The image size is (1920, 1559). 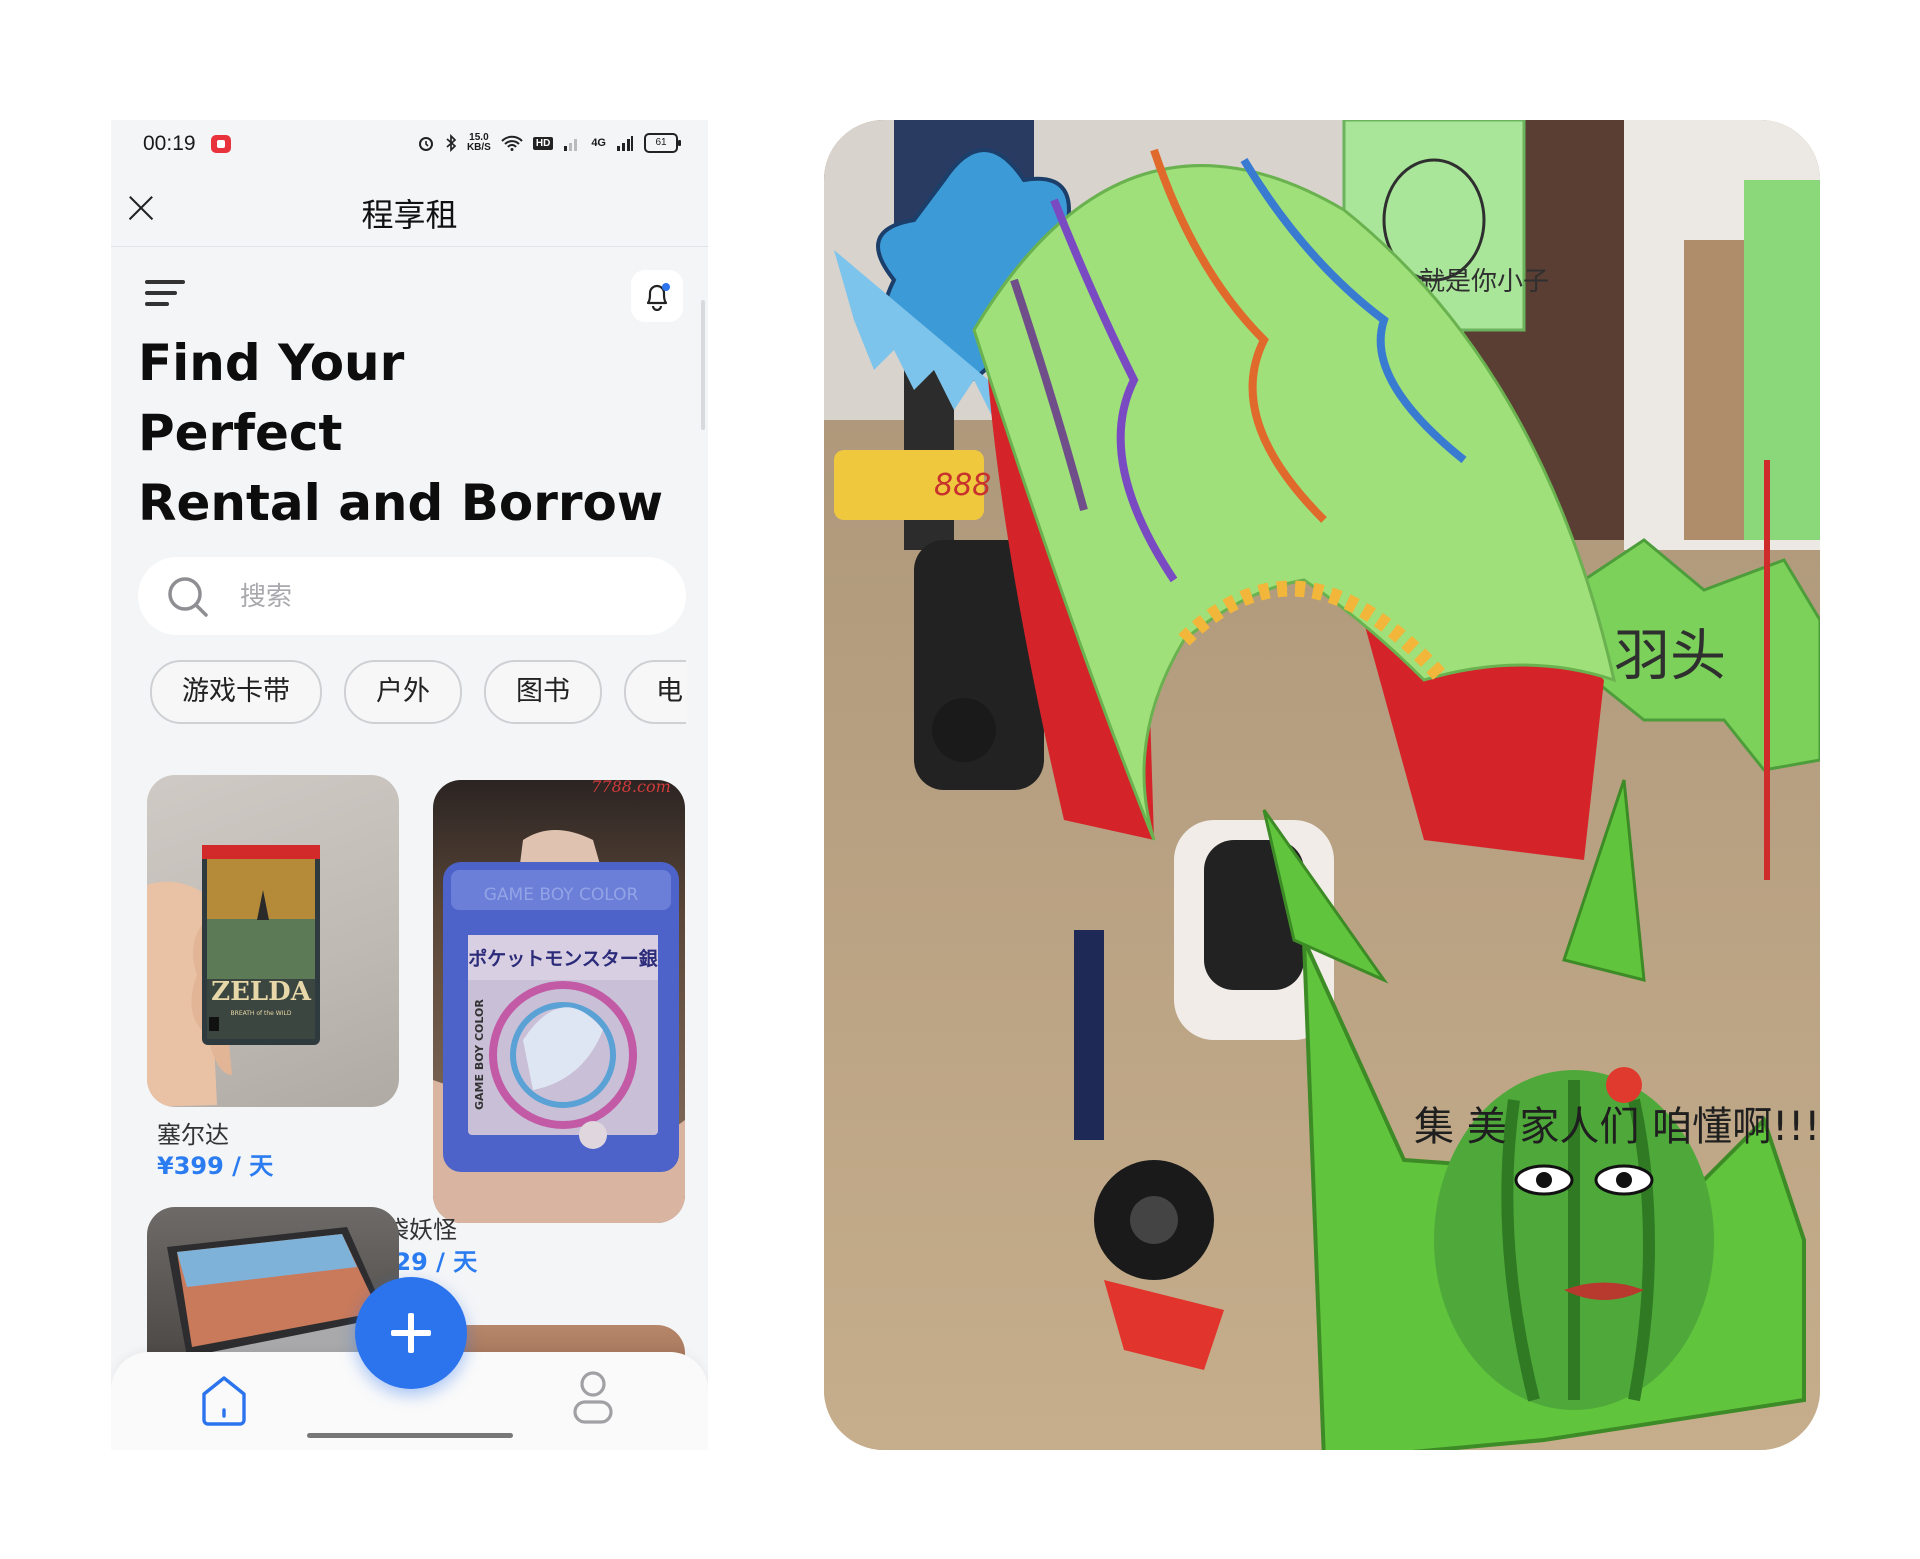 What do you see at coordinates (625, 143) in the screenshot?
I see `signal-strong-icon` at bounding box center [625, 143].